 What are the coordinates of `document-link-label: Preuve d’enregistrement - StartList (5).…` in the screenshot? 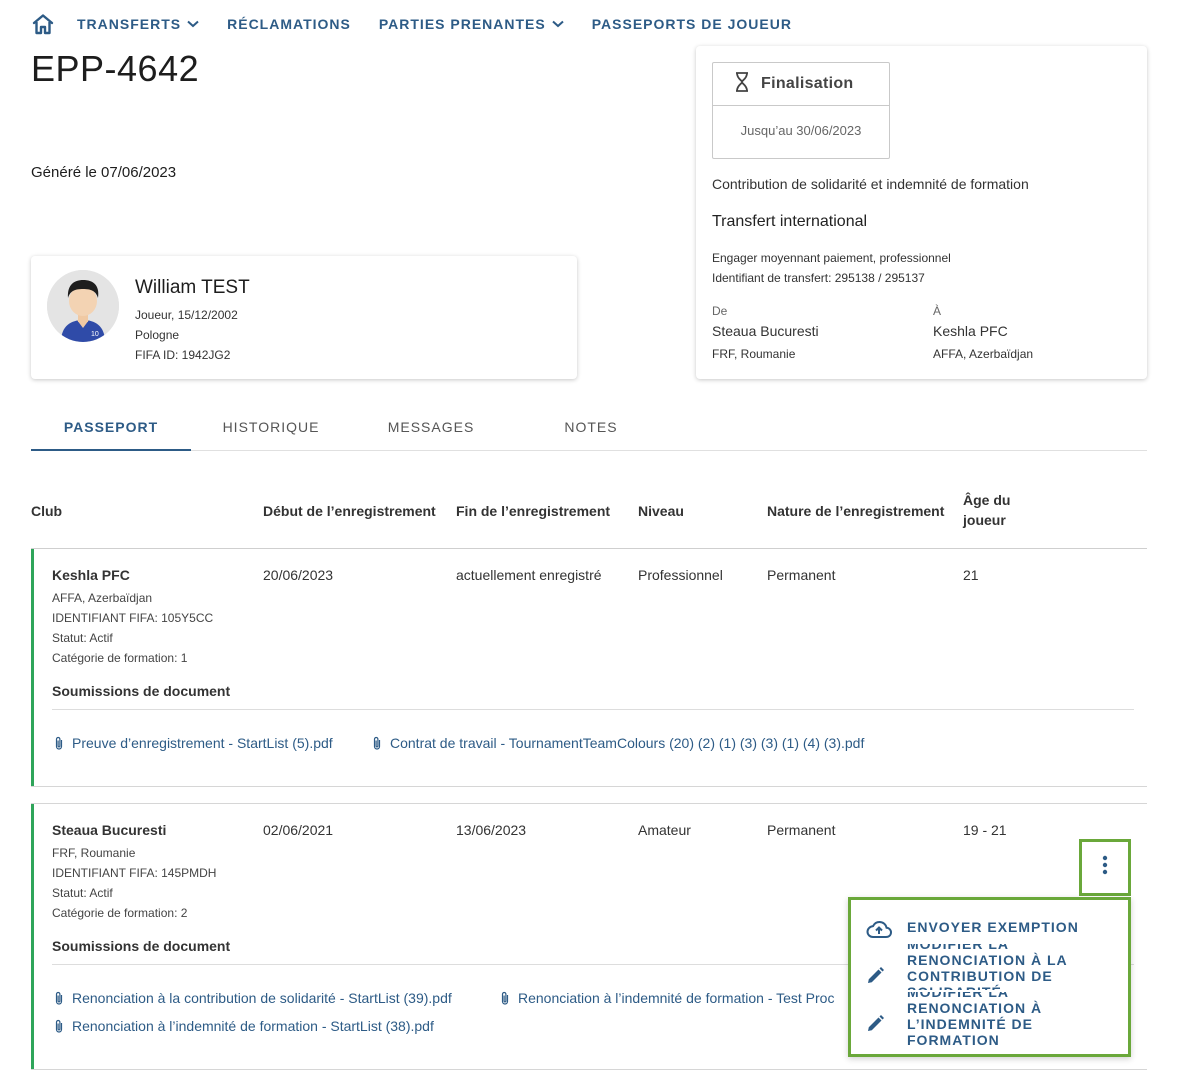 It's located at (202, 743).